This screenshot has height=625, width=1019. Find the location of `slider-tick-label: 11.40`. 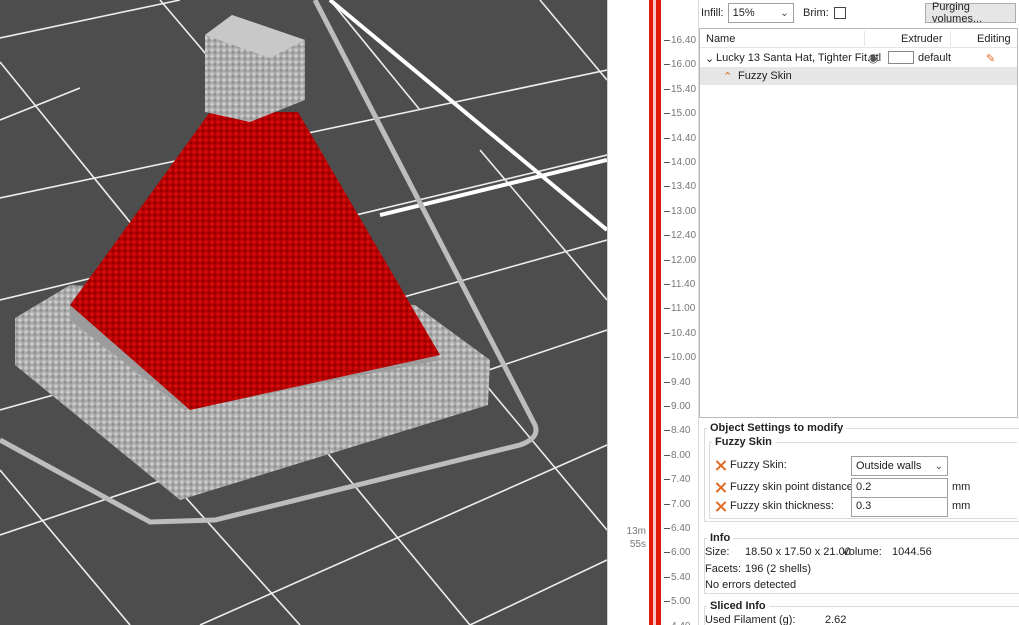

slider-tick-label: 11.40 is located at coordinates (683, 284).